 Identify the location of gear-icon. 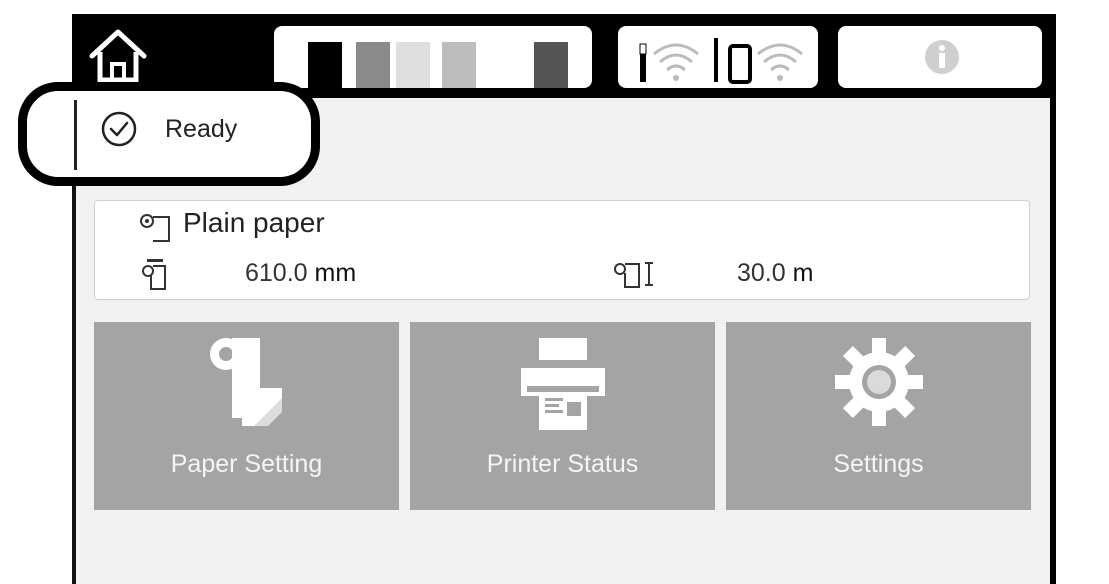
(878, 382).